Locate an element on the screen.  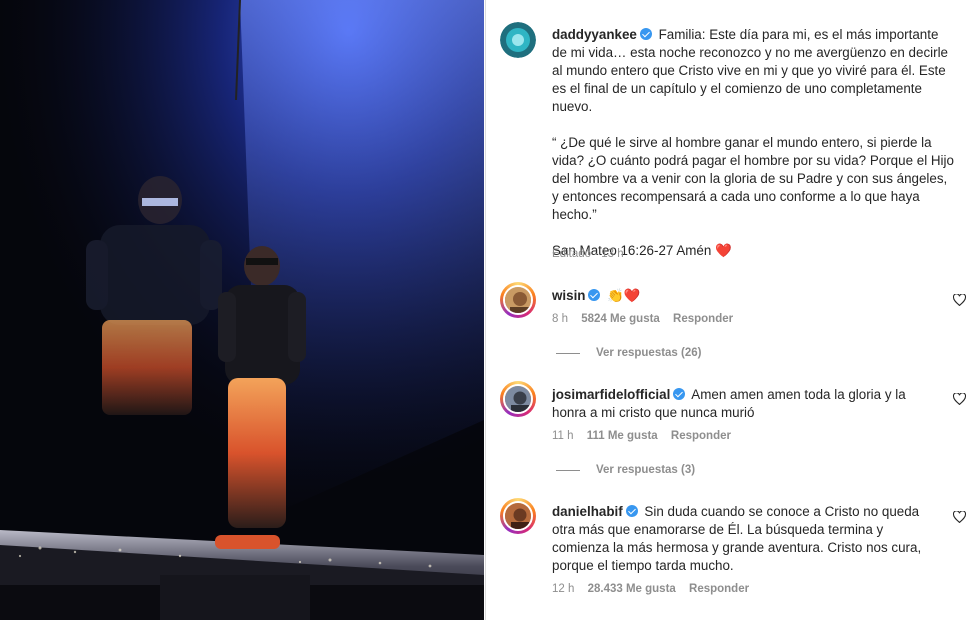
comment-meta: 11 h 111 Me gusta Responder is located at coordinates (646, 436).